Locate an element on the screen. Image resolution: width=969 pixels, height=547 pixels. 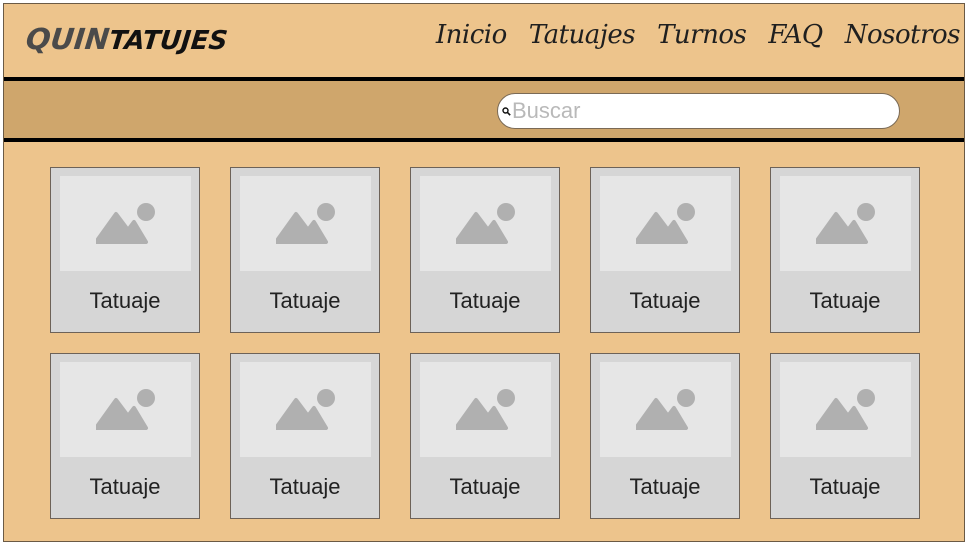
search-box is located at coordinates (698, 111).